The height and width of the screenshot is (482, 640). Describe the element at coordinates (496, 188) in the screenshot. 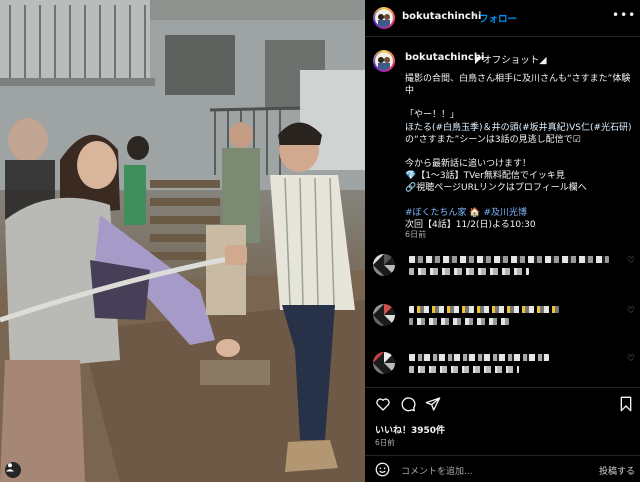

I see `caption-line: 🔗視聴ページURLリンクはプロフィール欄へ` at that location.